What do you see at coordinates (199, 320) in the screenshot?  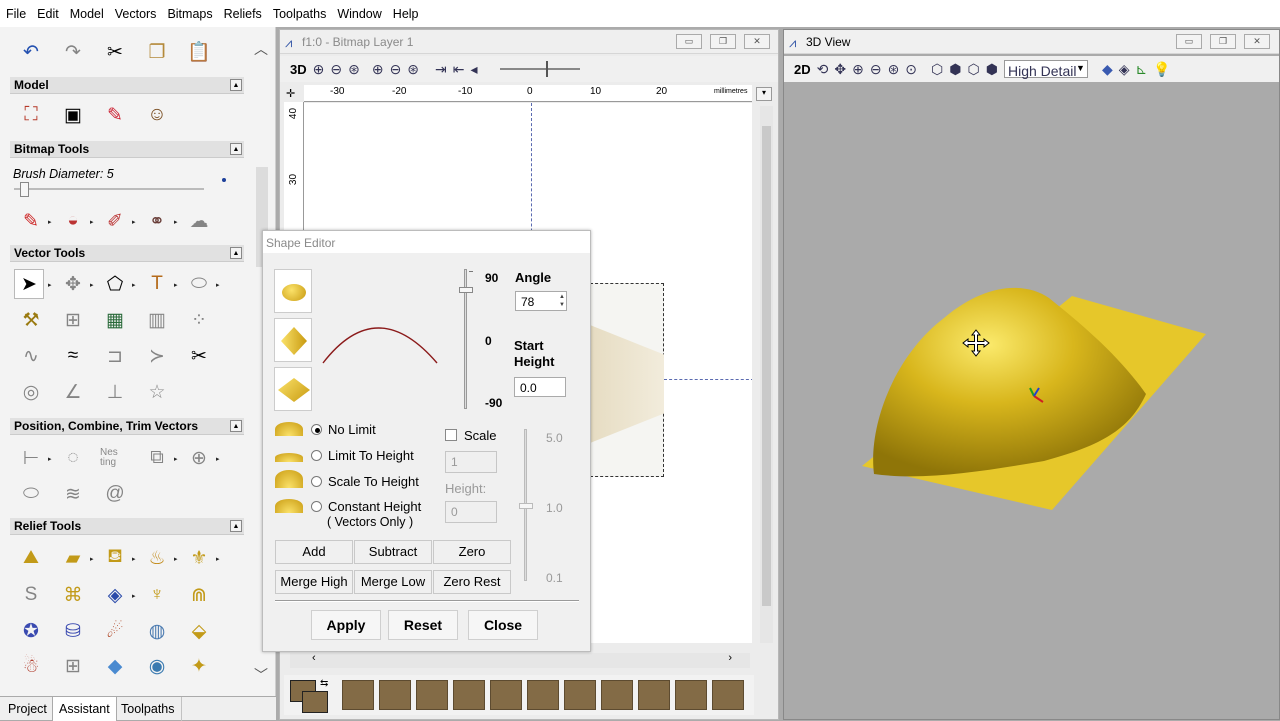 I see `array-icon: ⁘` at bounding box center [199, 320].